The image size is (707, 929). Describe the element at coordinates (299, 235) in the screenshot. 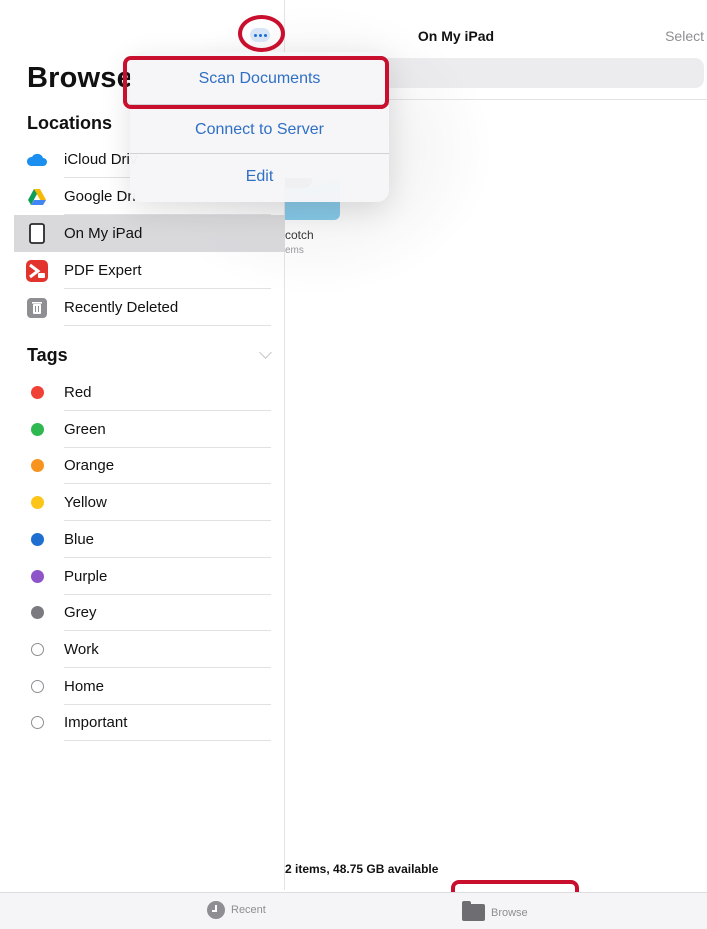

I see `folder-name: cotch` at that location.